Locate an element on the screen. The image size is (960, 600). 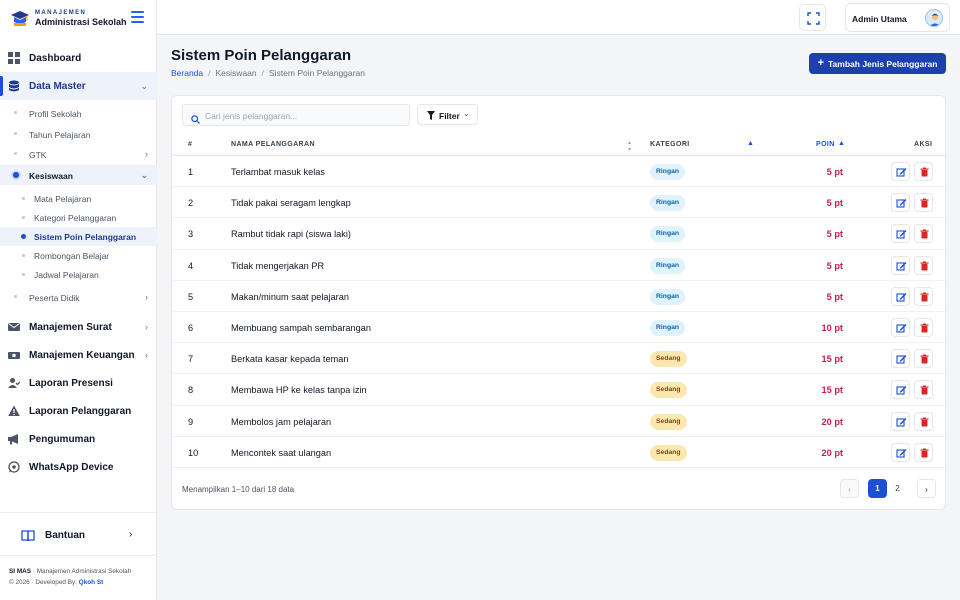
fullscreen-button is located at coordinates (812, 17).